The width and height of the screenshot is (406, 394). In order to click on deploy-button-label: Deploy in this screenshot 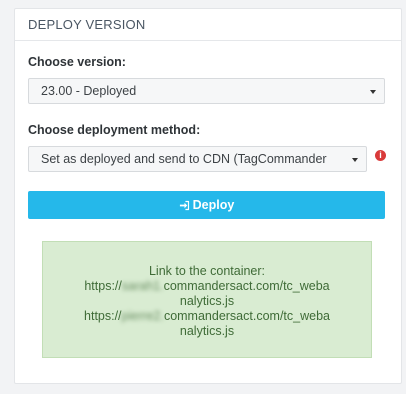, I will do `click(213, 205)`.